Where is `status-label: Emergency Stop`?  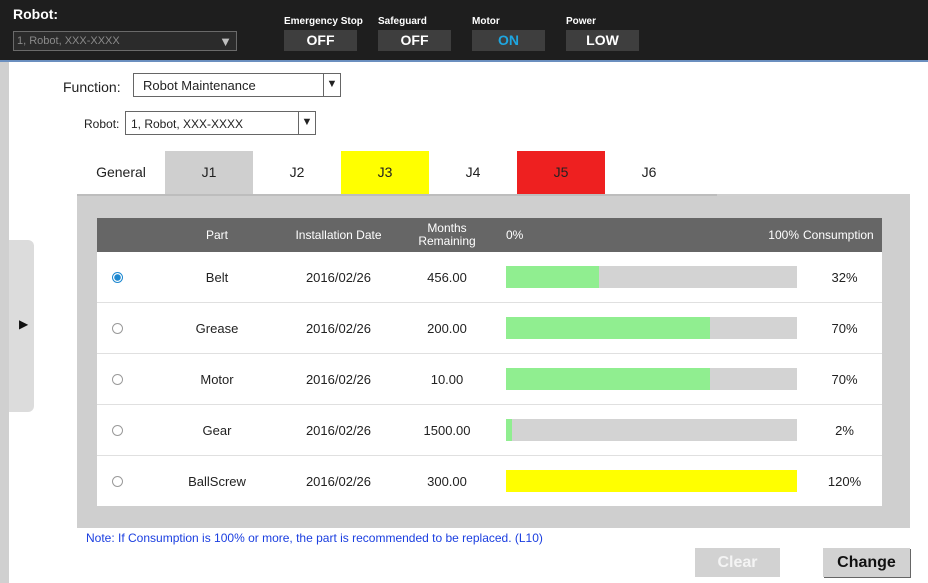
status-label: Emergency Stop is located at coordinates (323, 21).